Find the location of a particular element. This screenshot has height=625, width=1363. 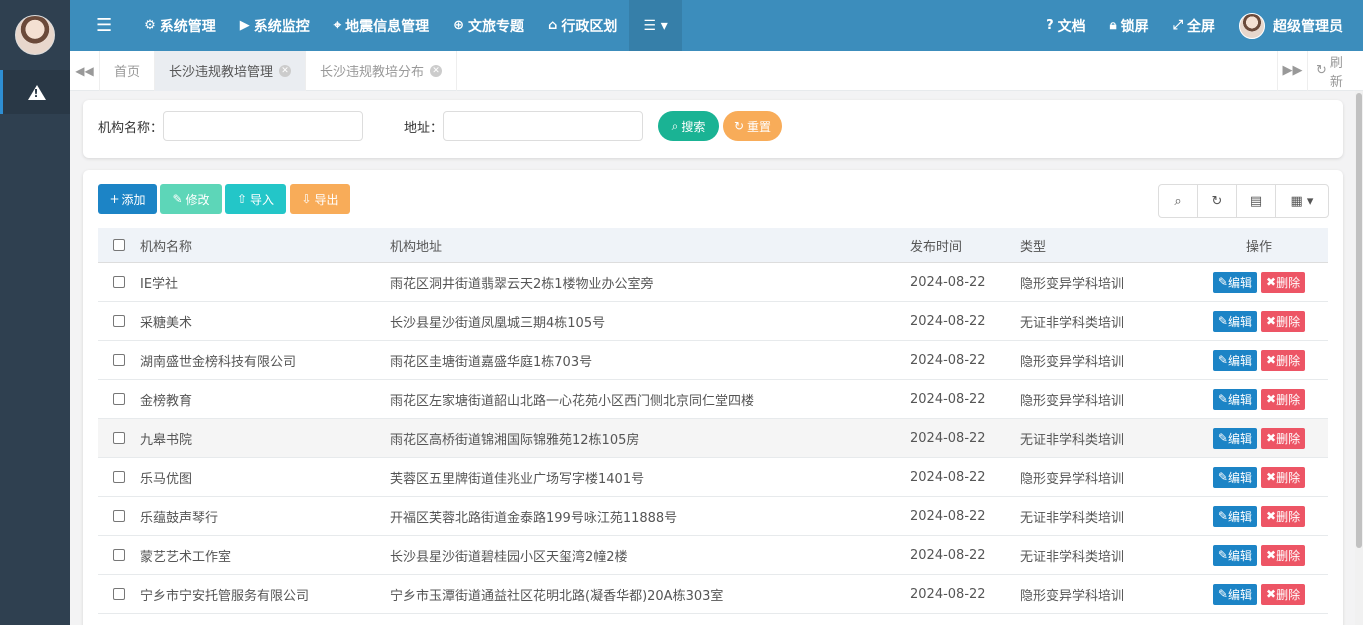

nav-item-system-monitor: ▶ 系统监控 is located at coordinates (275, 25).